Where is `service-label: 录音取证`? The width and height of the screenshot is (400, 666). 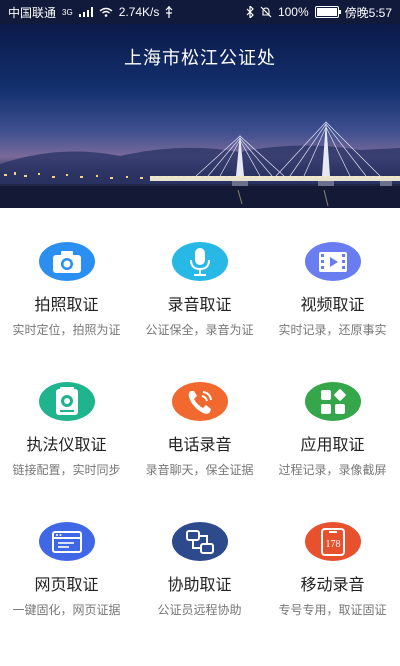 service-label: 录音取证 is located at coordinates (199, 305).